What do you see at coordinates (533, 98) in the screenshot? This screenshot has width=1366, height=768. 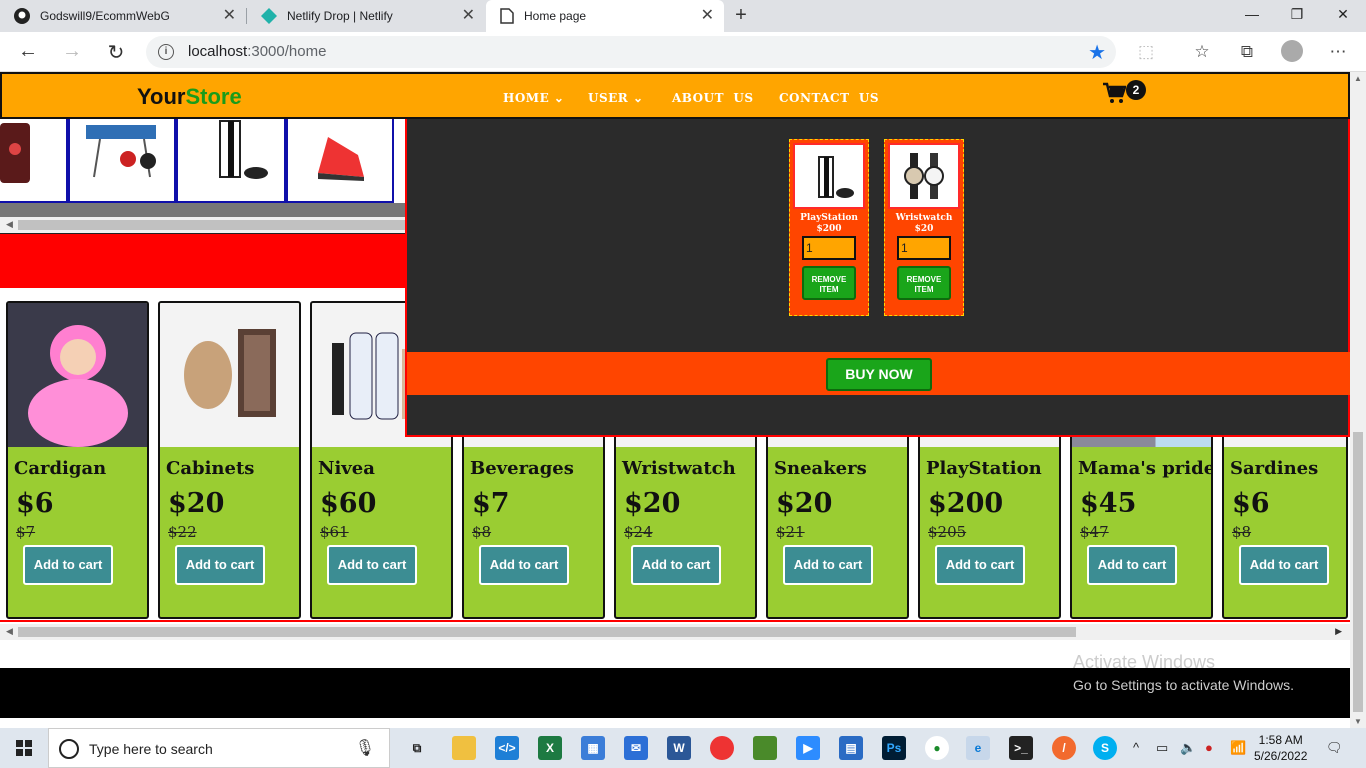 I see `nav-home: HOME ⌄` at bounding box center [533, 98].